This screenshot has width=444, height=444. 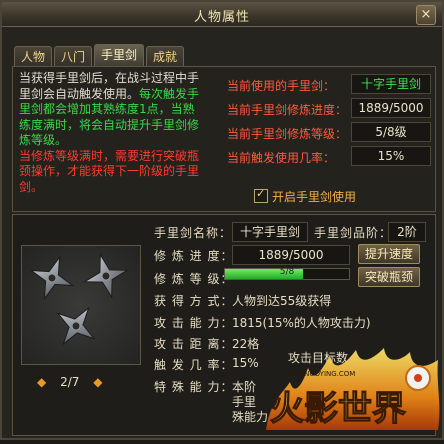 I want to click on name-value: 十字手里剑, so click(x=270, y=232).